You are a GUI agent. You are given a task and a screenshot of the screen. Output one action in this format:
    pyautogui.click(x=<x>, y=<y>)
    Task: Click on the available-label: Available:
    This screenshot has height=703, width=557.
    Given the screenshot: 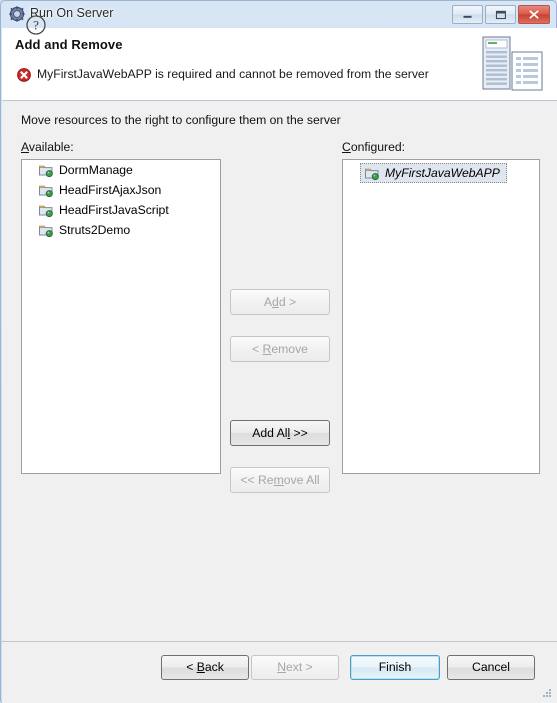 What is the action you would take?
    pyautogui.click(x=47, y=147)
    